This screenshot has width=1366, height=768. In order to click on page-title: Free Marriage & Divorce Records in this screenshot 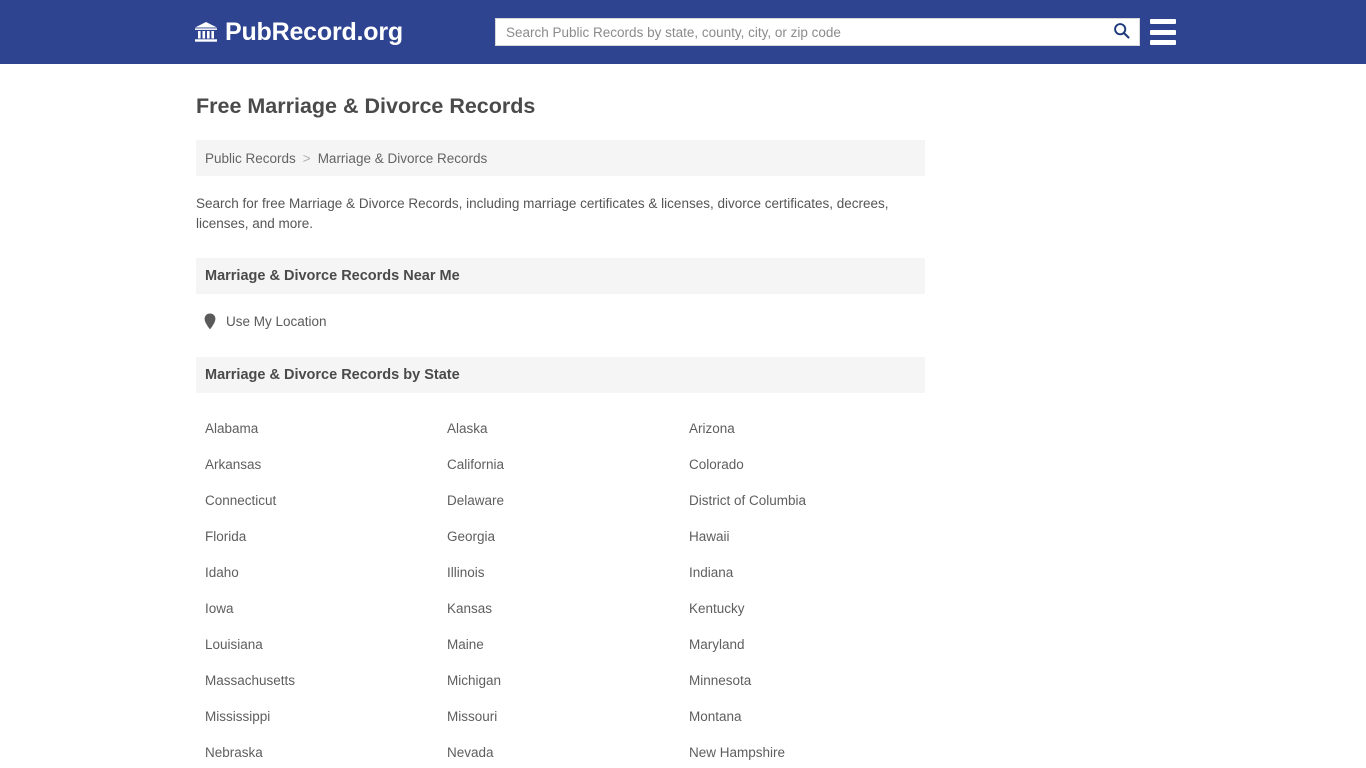, I will do `click(366, 106)`.